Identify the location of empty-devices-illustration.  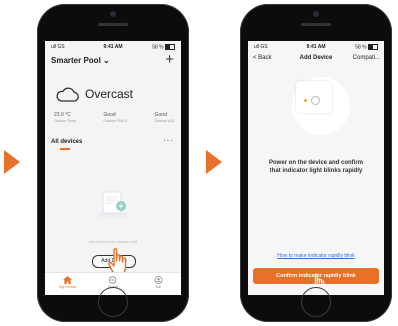
(113, 204).